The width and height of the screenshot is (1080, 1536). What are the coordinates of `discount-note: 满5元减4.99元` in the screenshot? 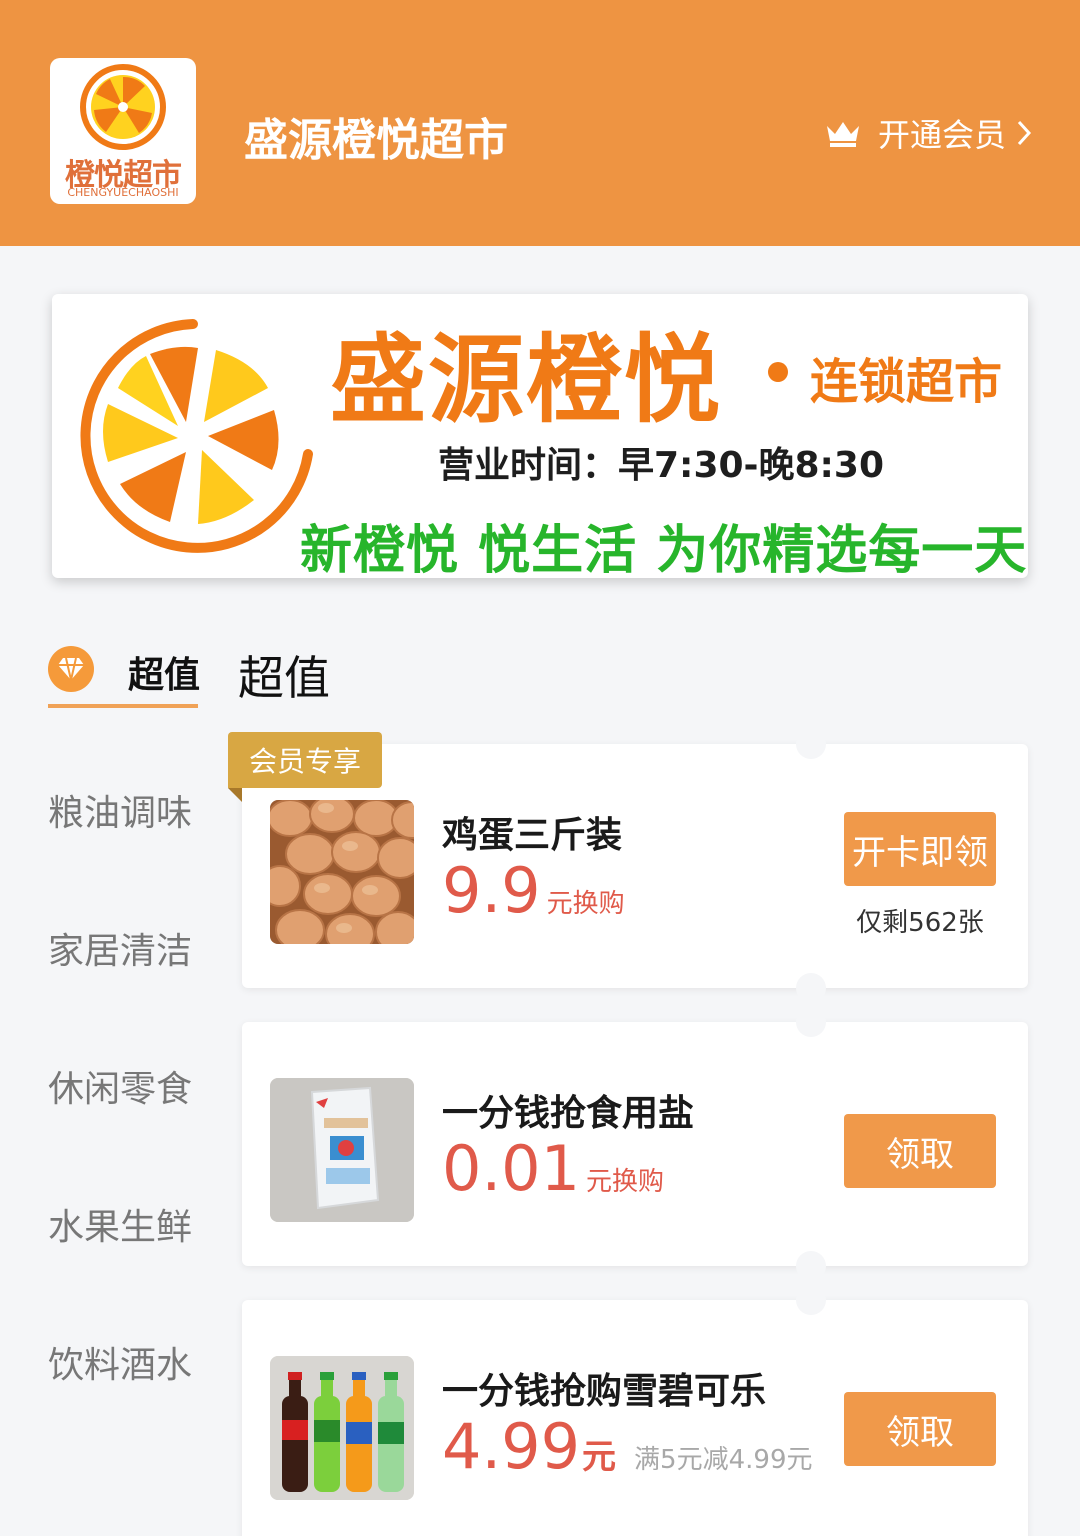 It's located at (723, 1460).